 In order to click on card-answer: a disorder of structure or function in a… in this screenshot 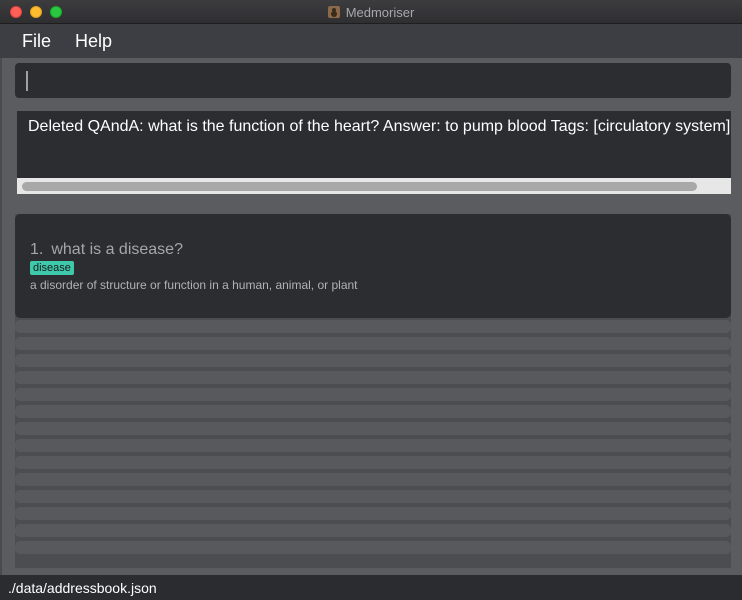, I will do `click(194, 285)`.